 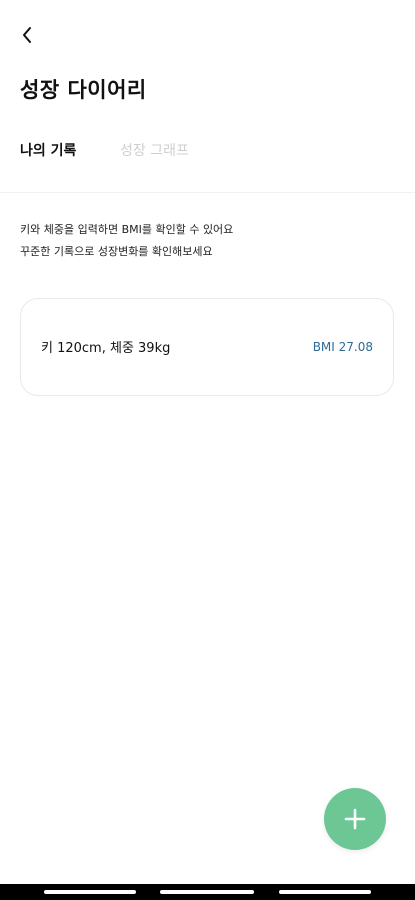 I want to click on info-line-1: 키와 체중을 입력하면 BMI를 확인할 수 있어요, so click(x=127, y=229).